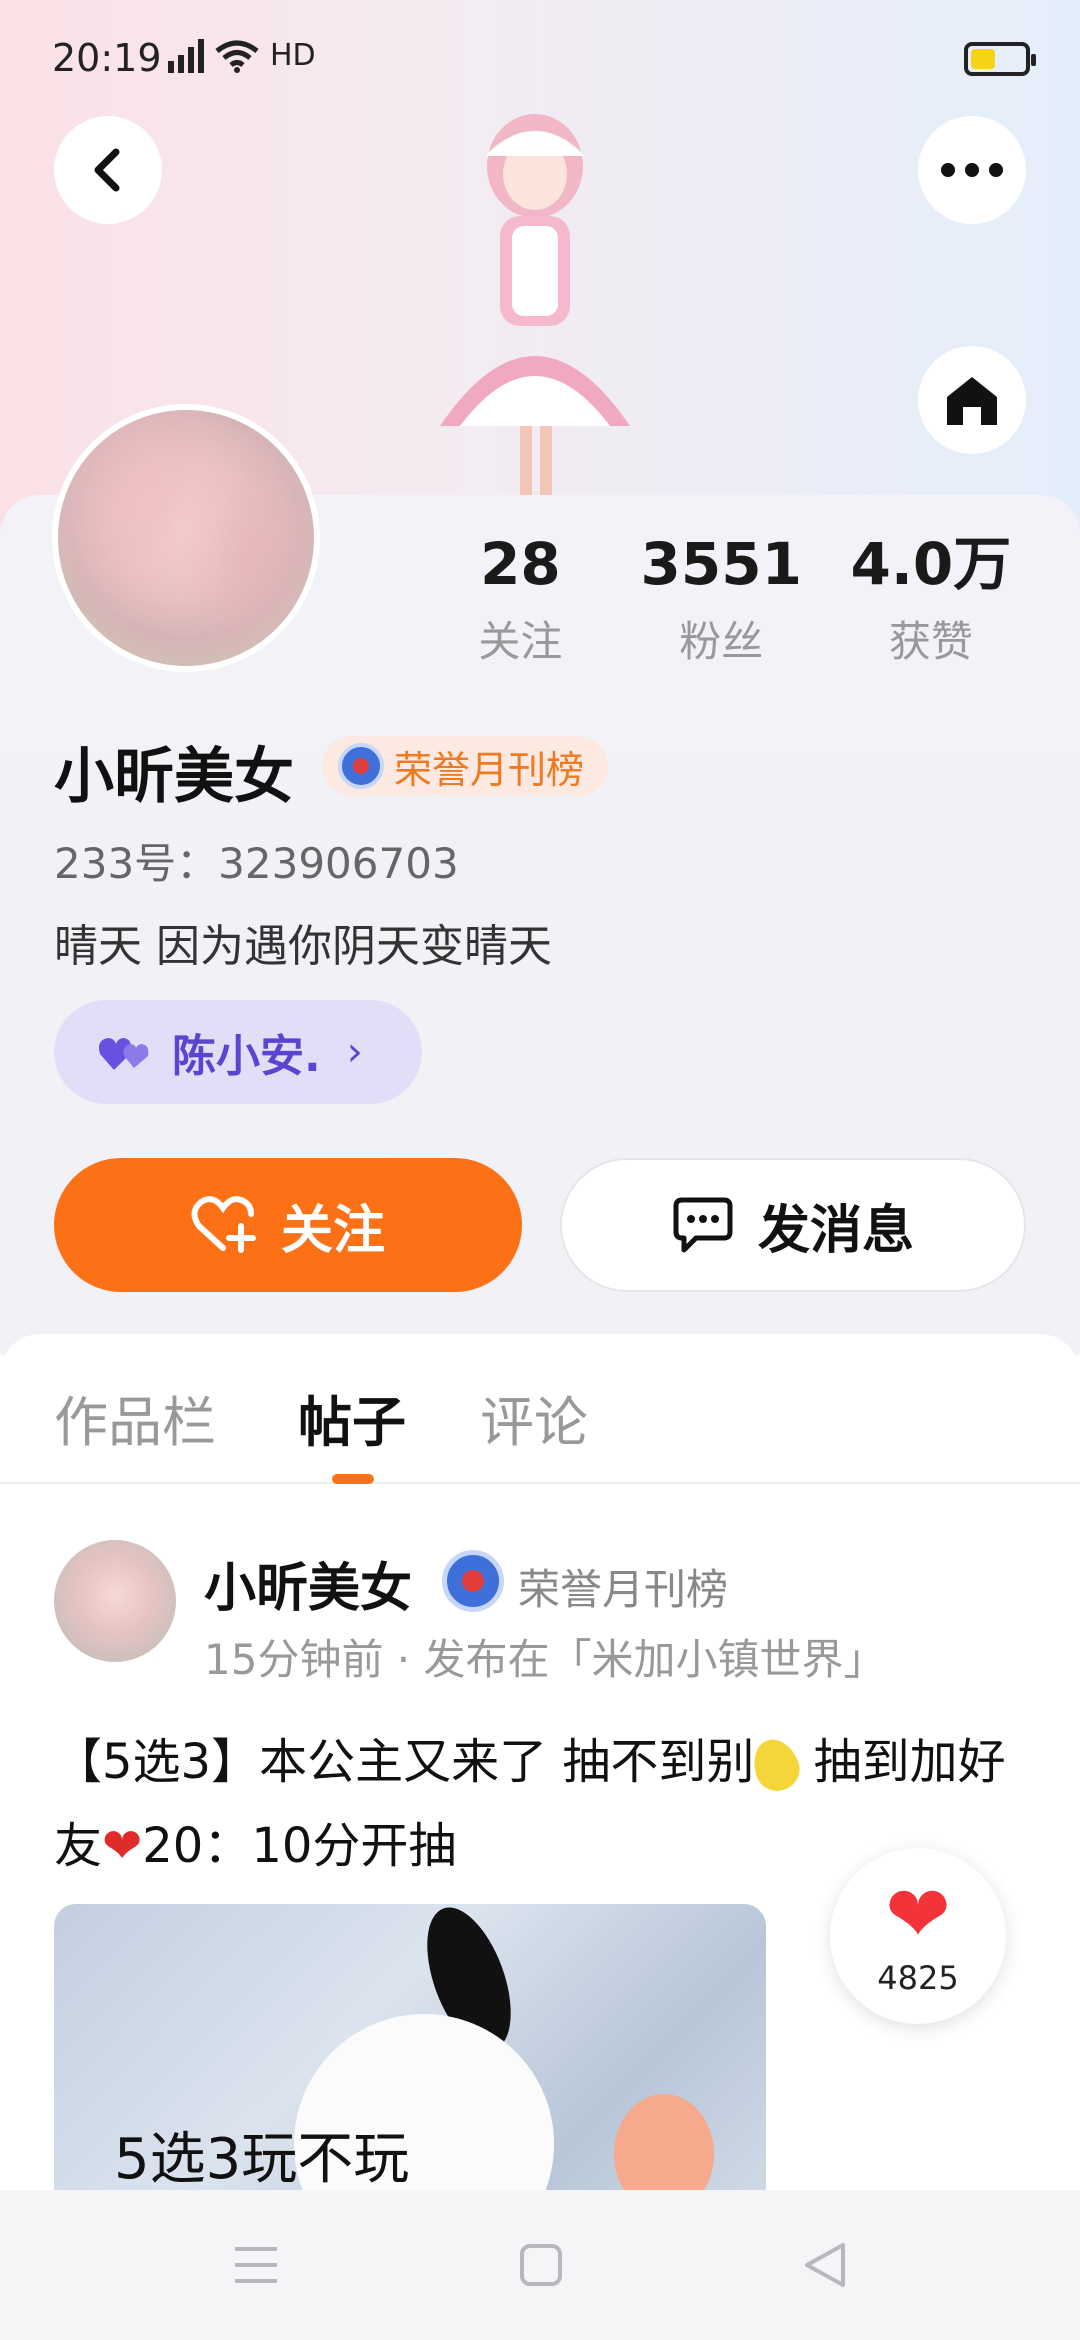 Image resolution: width=1080 pixels, height=2340 pixels. What do you see at coordinates (332, 1230) in the screenshot?
I see `follow-label: 关注` at bounding box center [332, 1230].